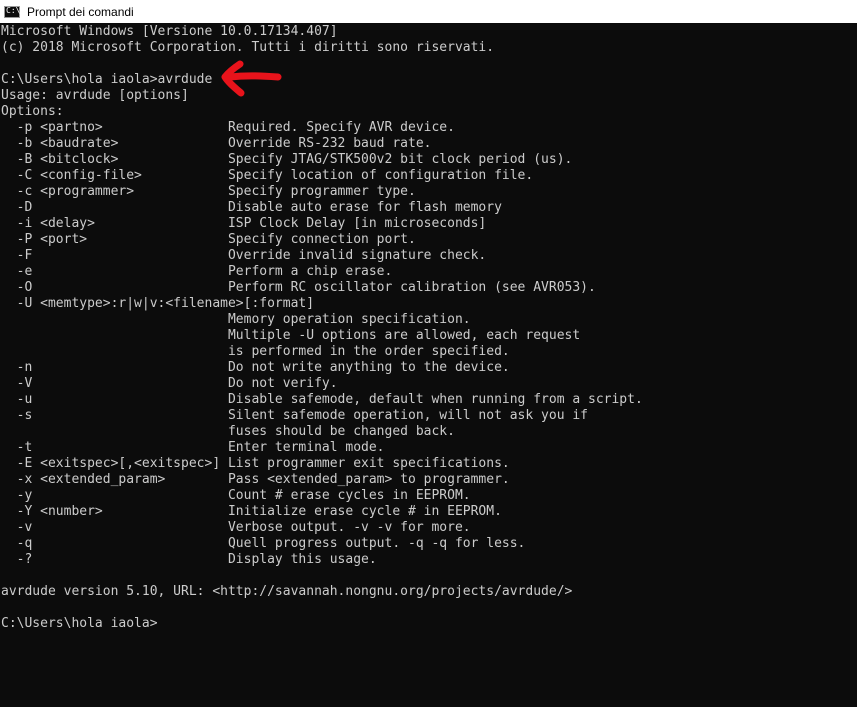 This screenshot has height=707, width=857. I want to click on app-icon-label: C:\, so click(13, 10).